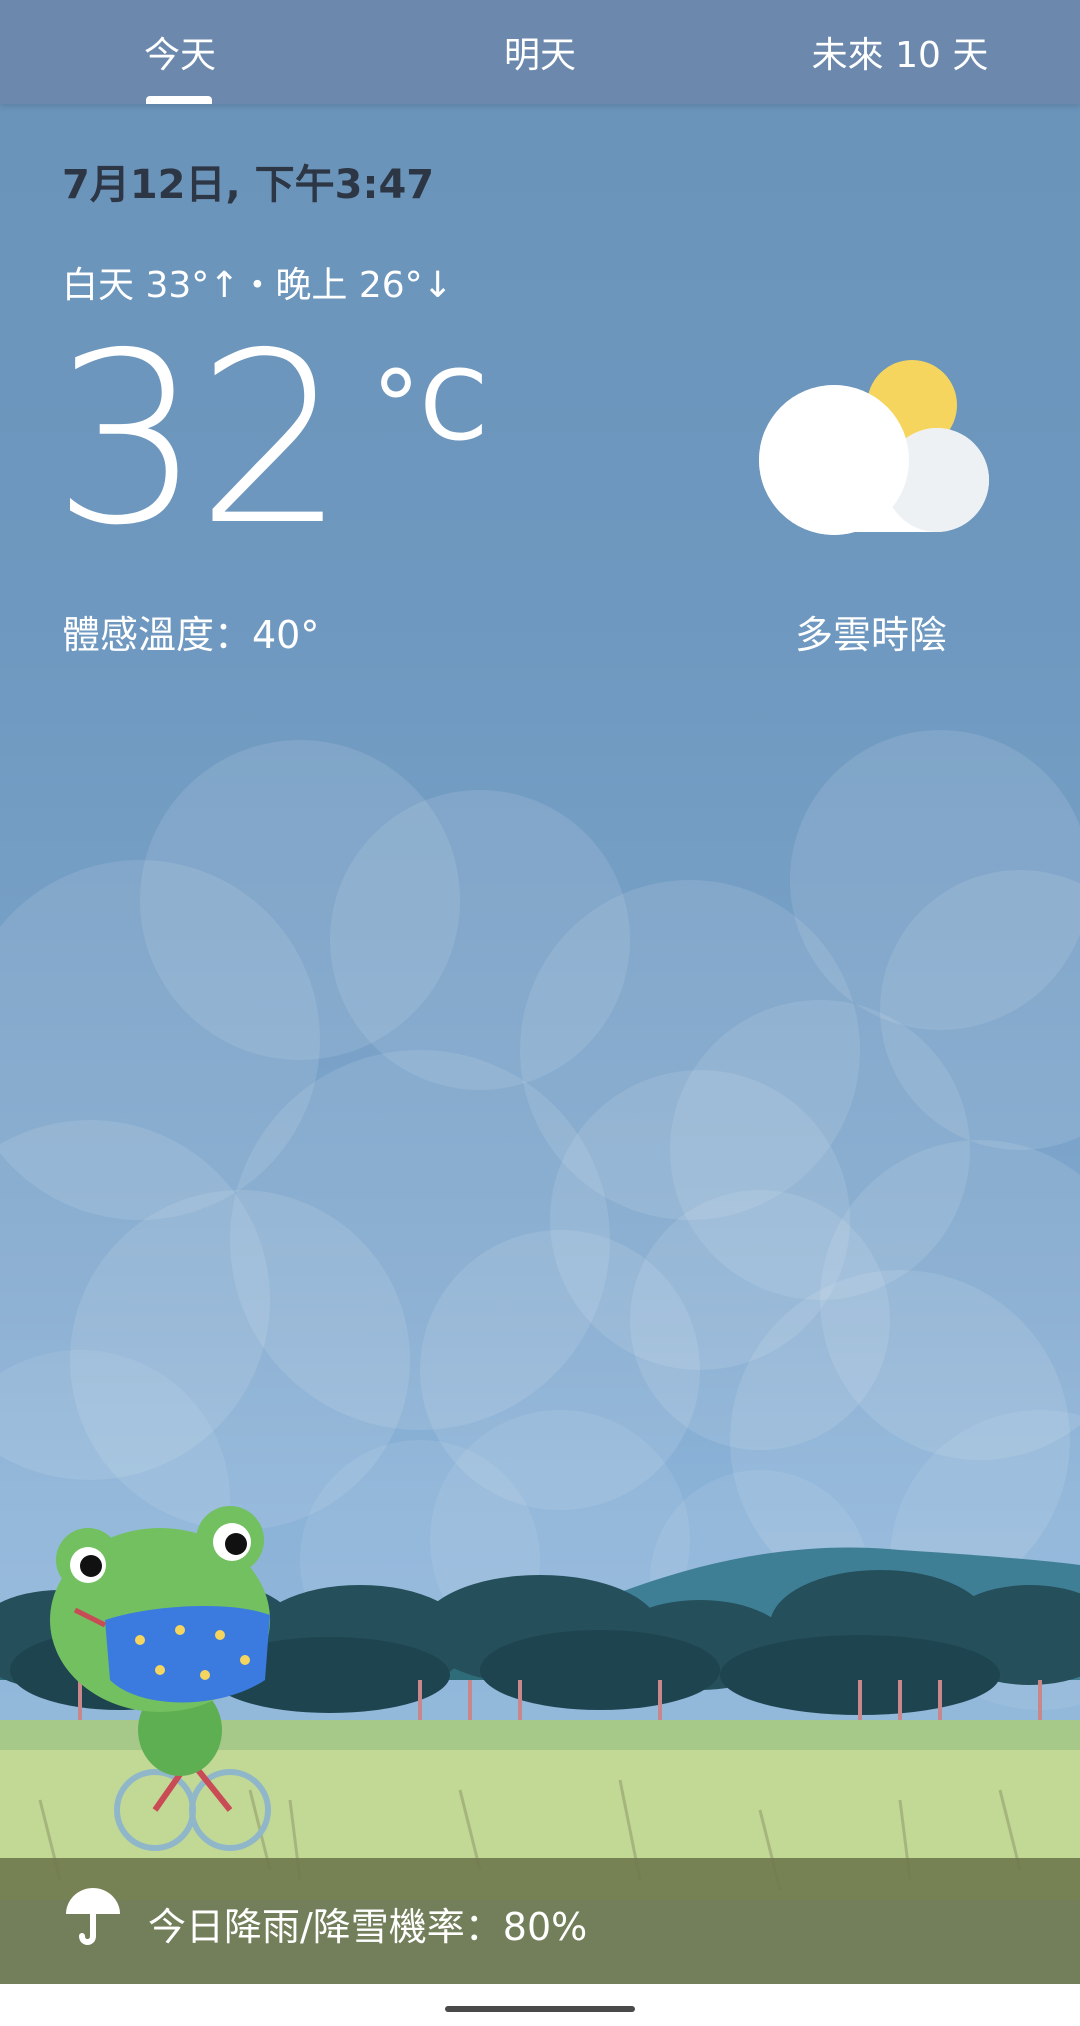  What do you see at coordinates (874, 447) in the screenshot?
I see `partly-cloudy-icon` at bounding box center [874, 447].